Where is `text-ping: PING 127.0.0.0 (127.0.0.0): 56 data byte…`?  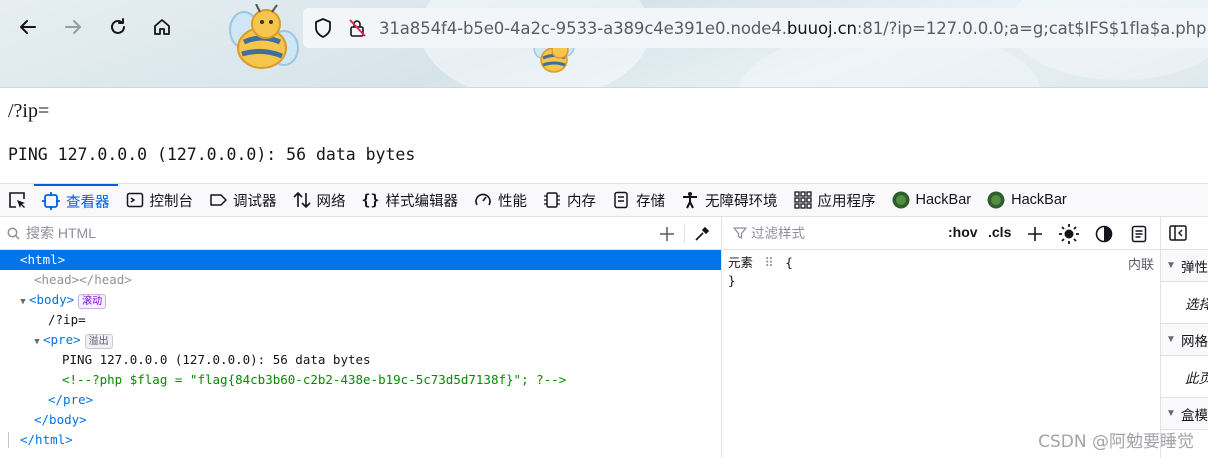 text-ping: PING 127.0.0.0 (127.0.0.0): 56 data byte… is located at coordinates (216, 359).